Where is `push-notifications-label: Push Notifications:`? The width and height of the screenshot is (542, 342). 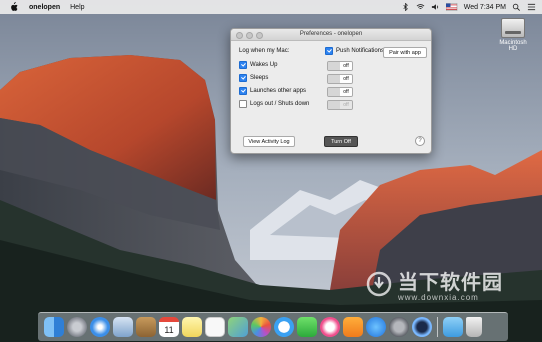
push-notifications-label: Push Notifications: is located at coordinates (361, 51).